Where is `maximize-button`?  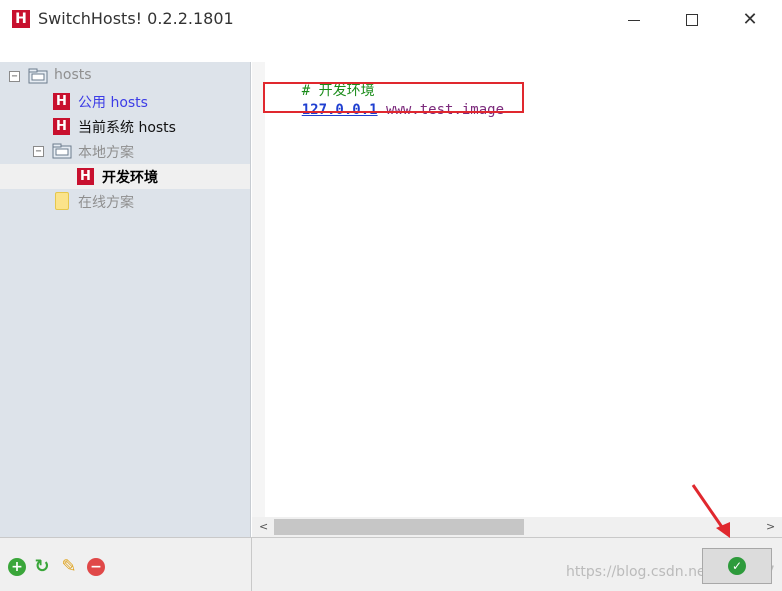 maximize-button is located at coordinates (692, 20).